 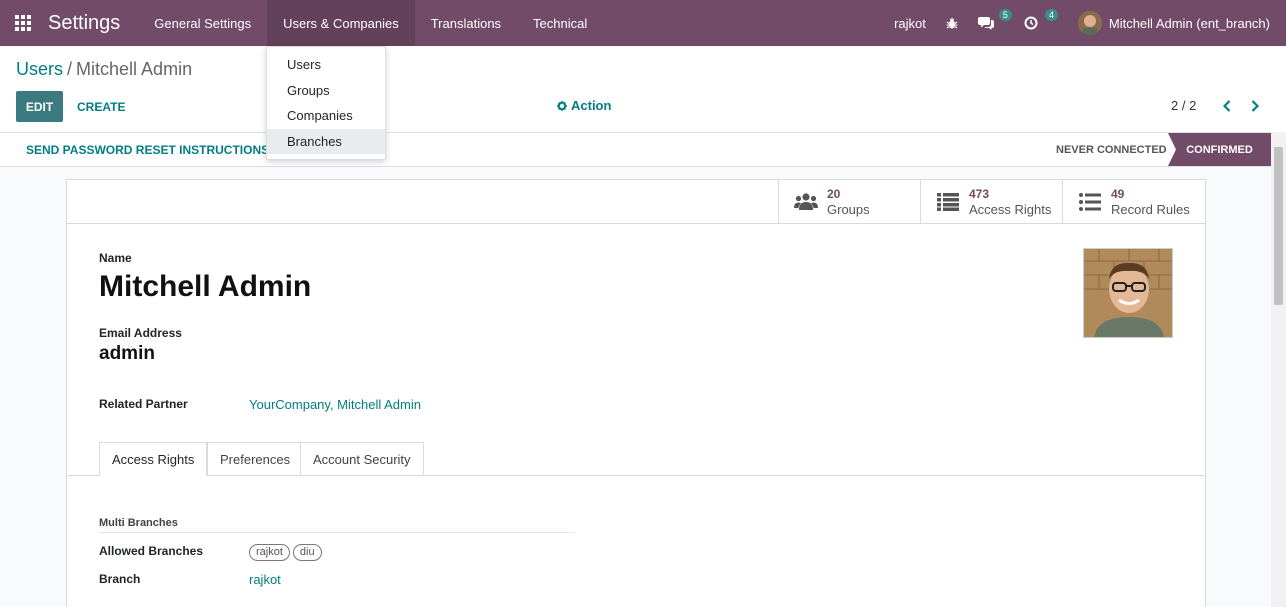 What do you see at coordinates (806, 202) in the screenshot?
I see `users-icon` at bounding box center [806, 202].